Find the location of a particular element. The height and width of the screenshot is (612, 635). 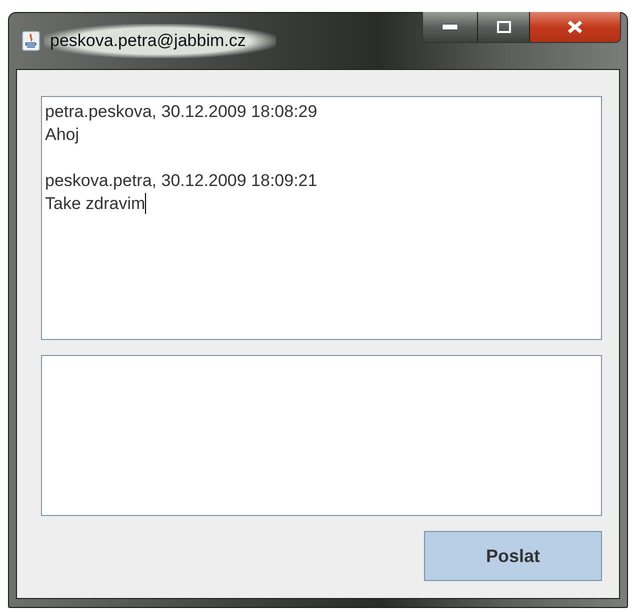

message-header: petra.peskova, 30.12.2009 18:08:29 is located at coordinates (181, 112).